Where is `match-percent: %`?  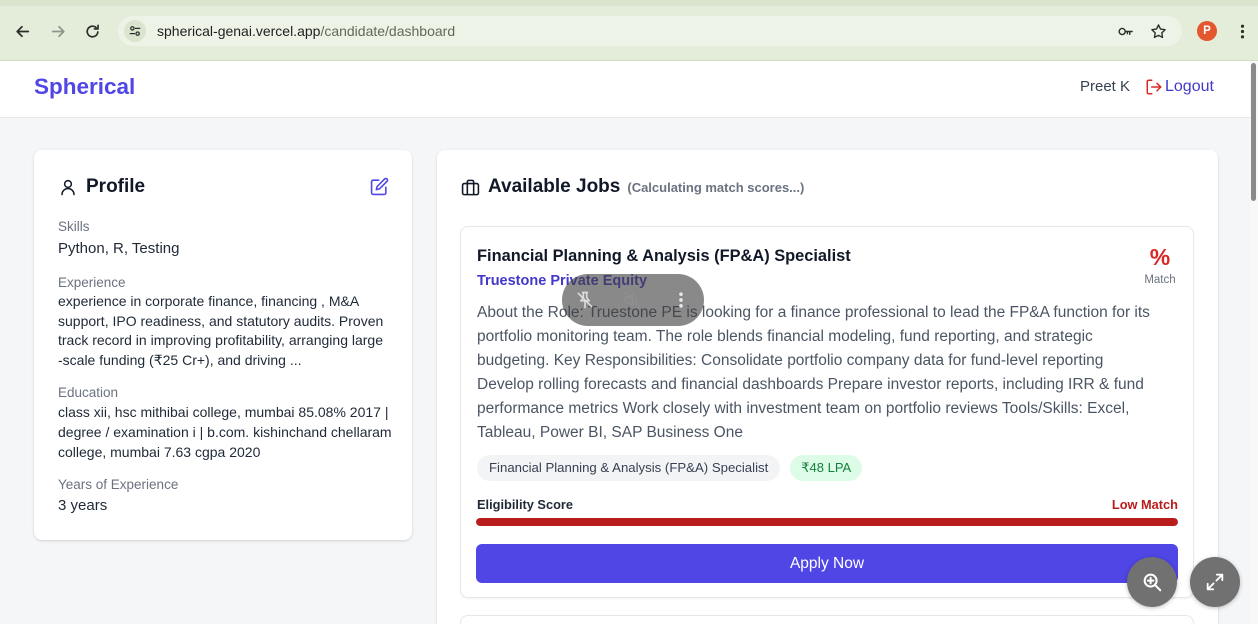
match-percent: % is located at coordinates (1160, 257).